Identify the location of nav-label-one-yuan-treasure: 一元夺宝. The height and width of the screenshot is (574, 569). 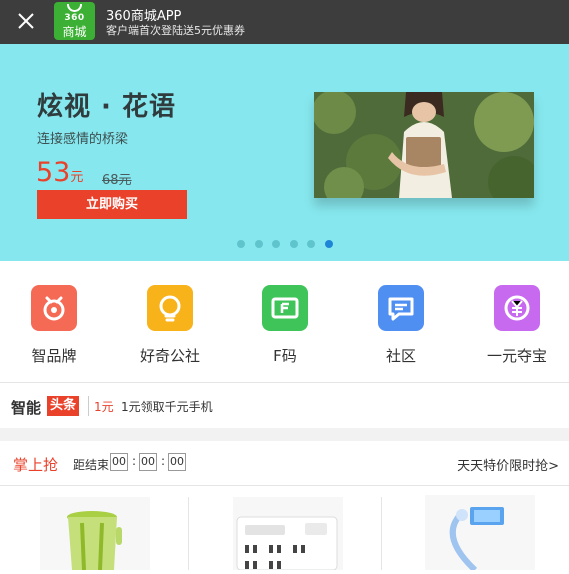
(516, 356).